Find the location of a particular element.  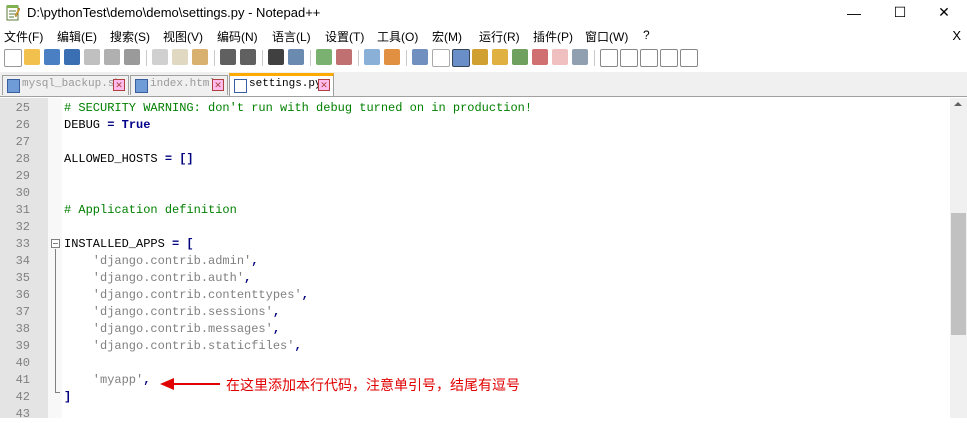

eye-icon is located at coordinates (580, 57).